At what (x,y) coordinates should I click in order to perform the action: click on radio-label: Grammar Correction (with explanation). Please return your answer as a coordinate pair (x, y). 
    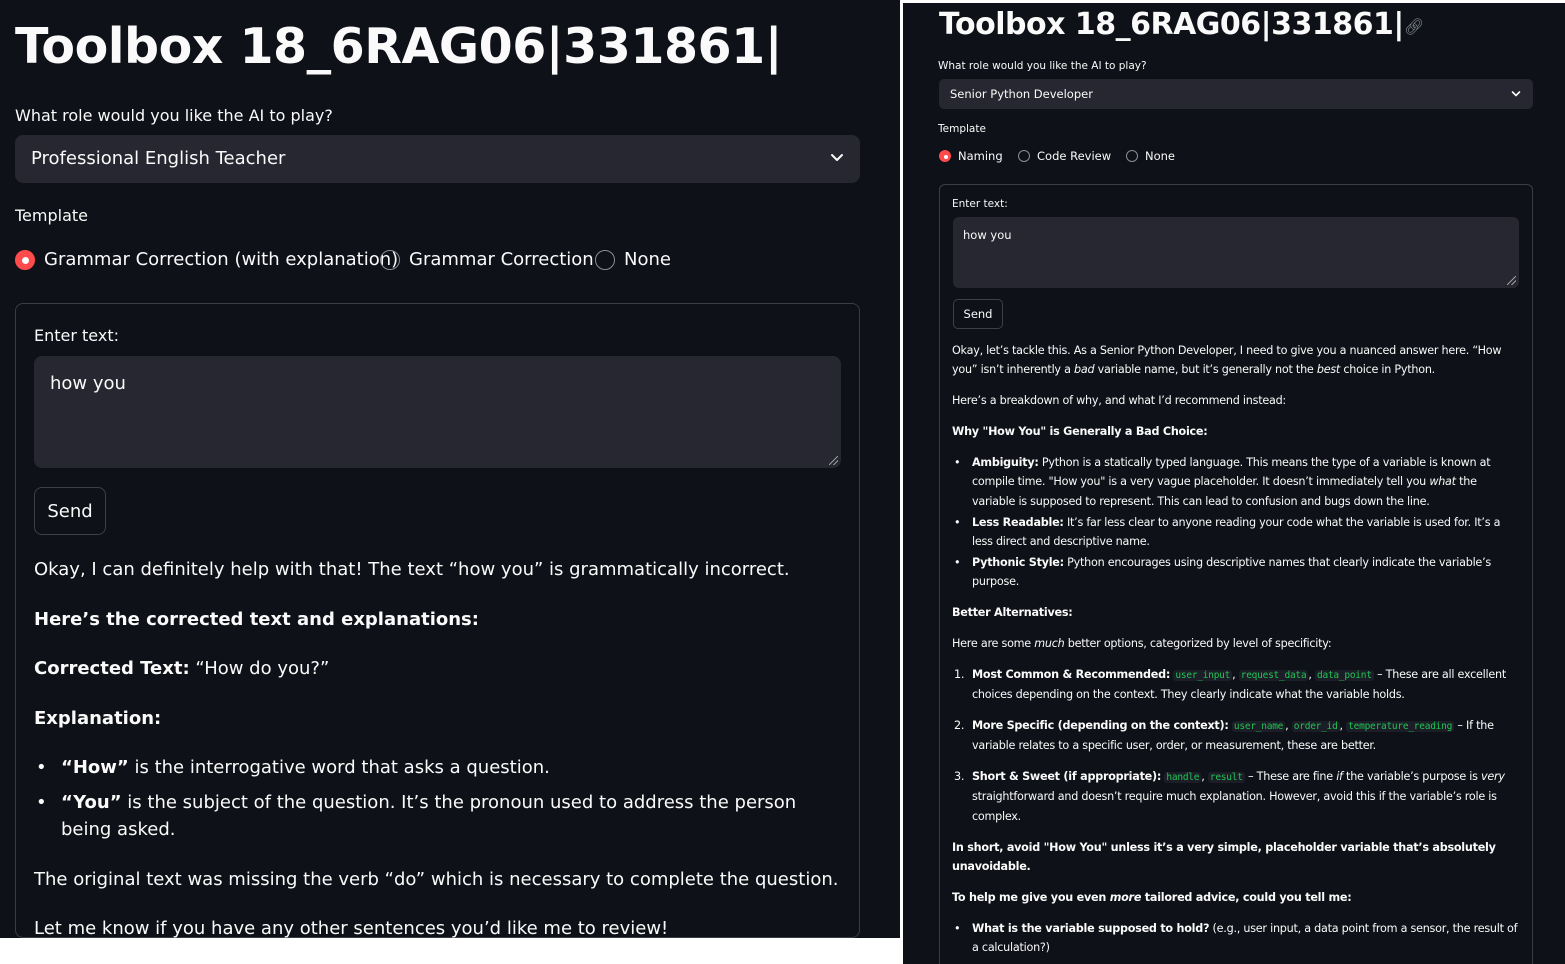
    Looking at the image, I should click on (221, 259).